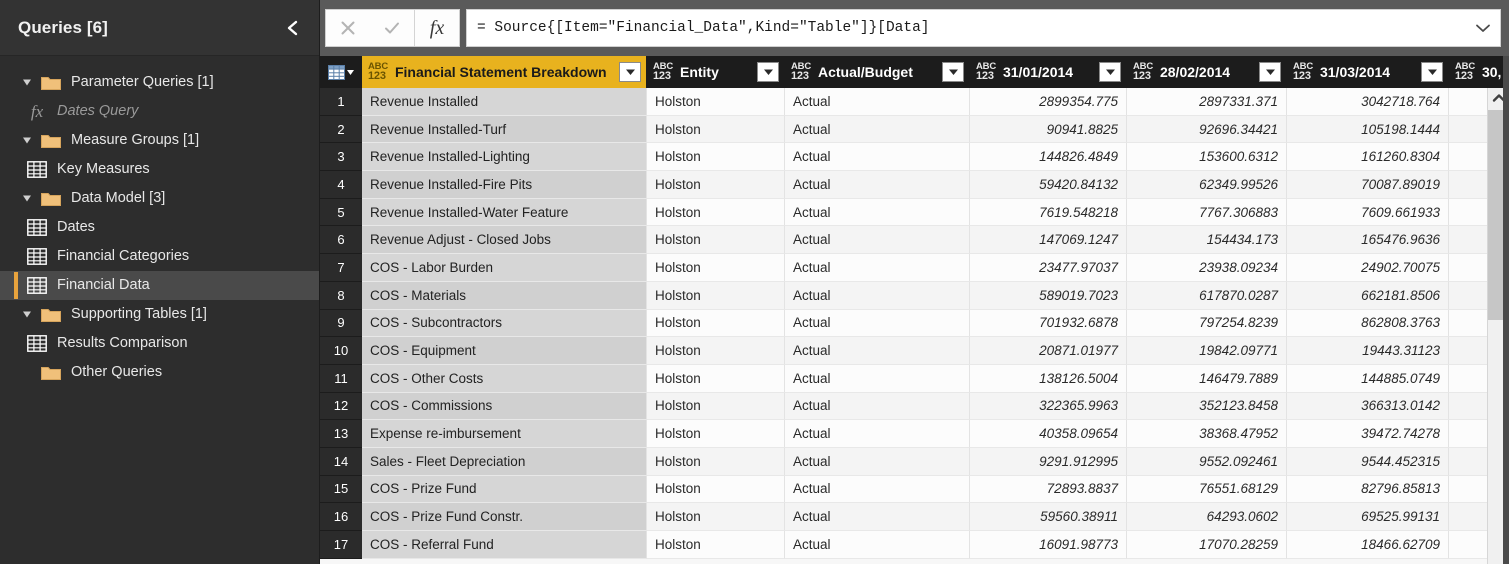  I want to click on row-number: 17, so click(341, 545).